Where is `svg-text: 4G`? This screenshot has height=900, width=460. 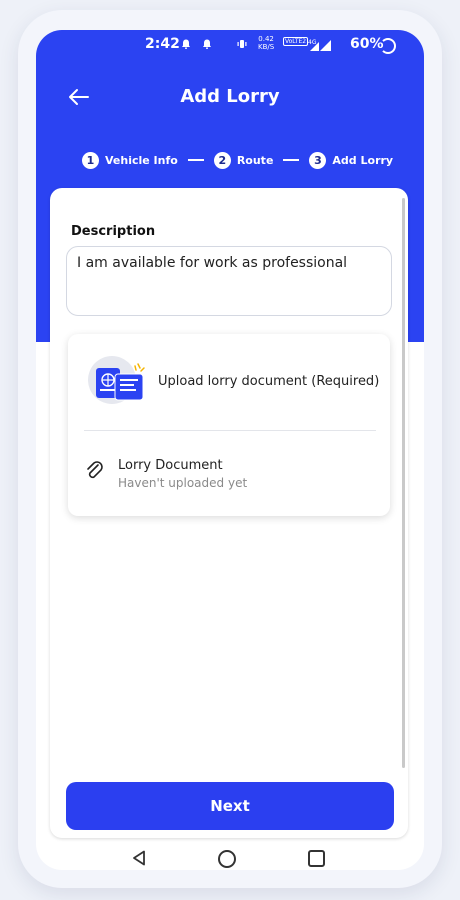 svg-text: 4G is located at coordinates (312, 42).